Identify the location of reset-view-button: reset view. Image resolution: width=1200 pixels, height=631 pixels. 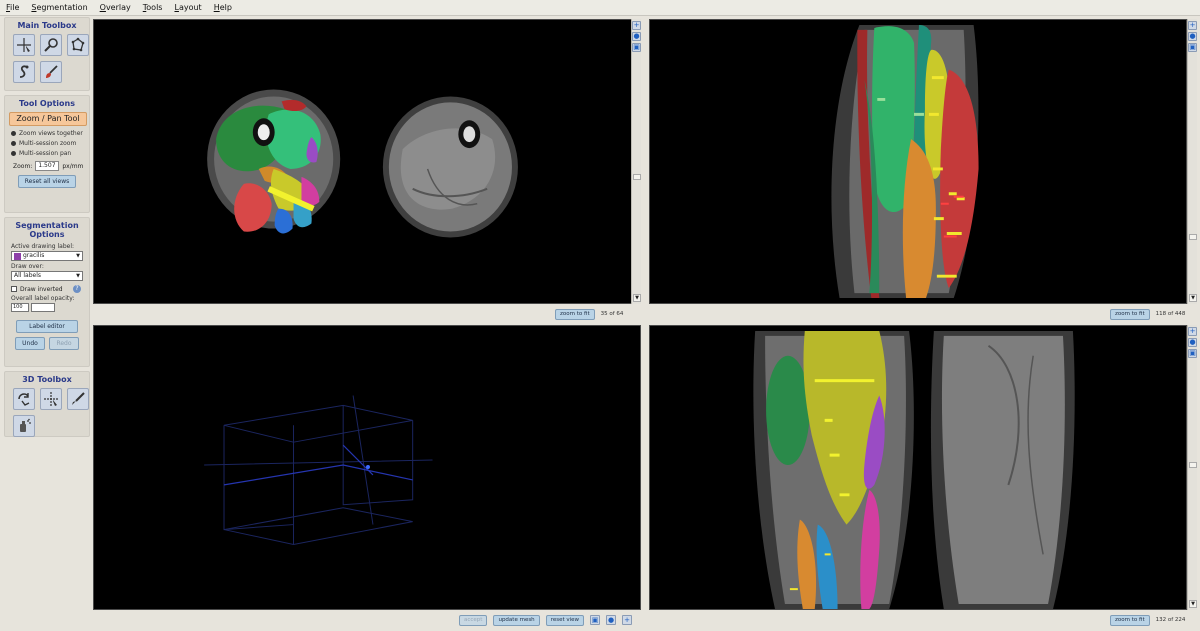
(565, 620).